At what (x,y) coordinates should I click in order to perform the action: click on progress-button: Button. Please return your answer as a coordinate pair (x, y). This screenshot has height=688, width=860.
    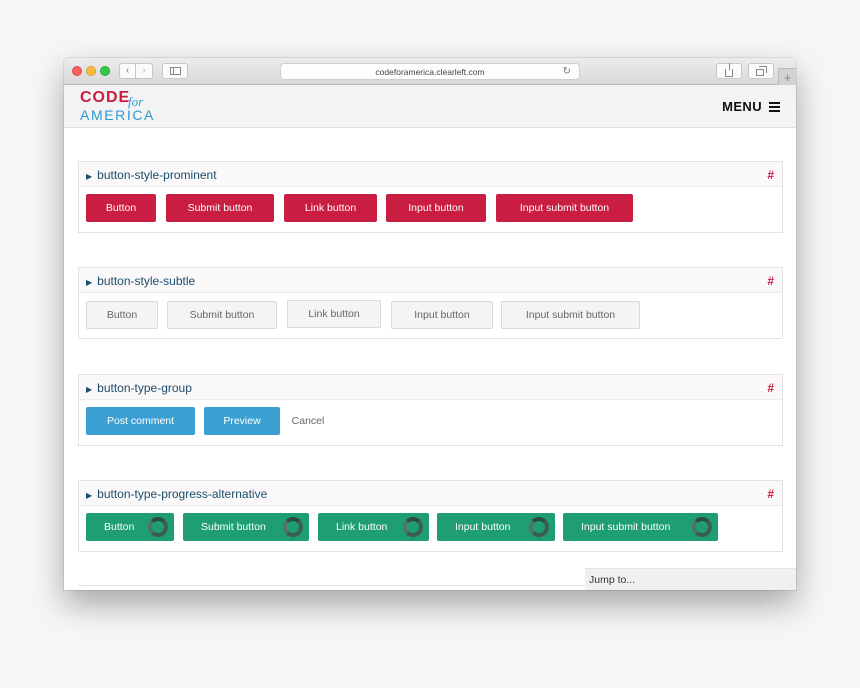
    Looking at the image, I should click on (130, 527).